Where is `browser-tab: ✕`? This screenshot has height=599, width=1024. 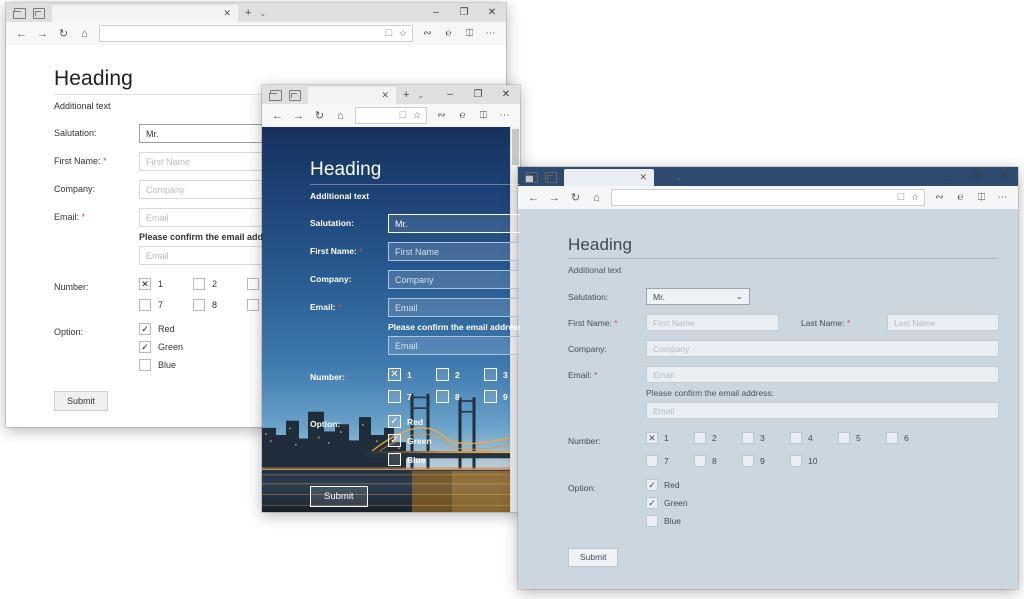
browser-tab: ✕ is located at coordinates (352, 95).